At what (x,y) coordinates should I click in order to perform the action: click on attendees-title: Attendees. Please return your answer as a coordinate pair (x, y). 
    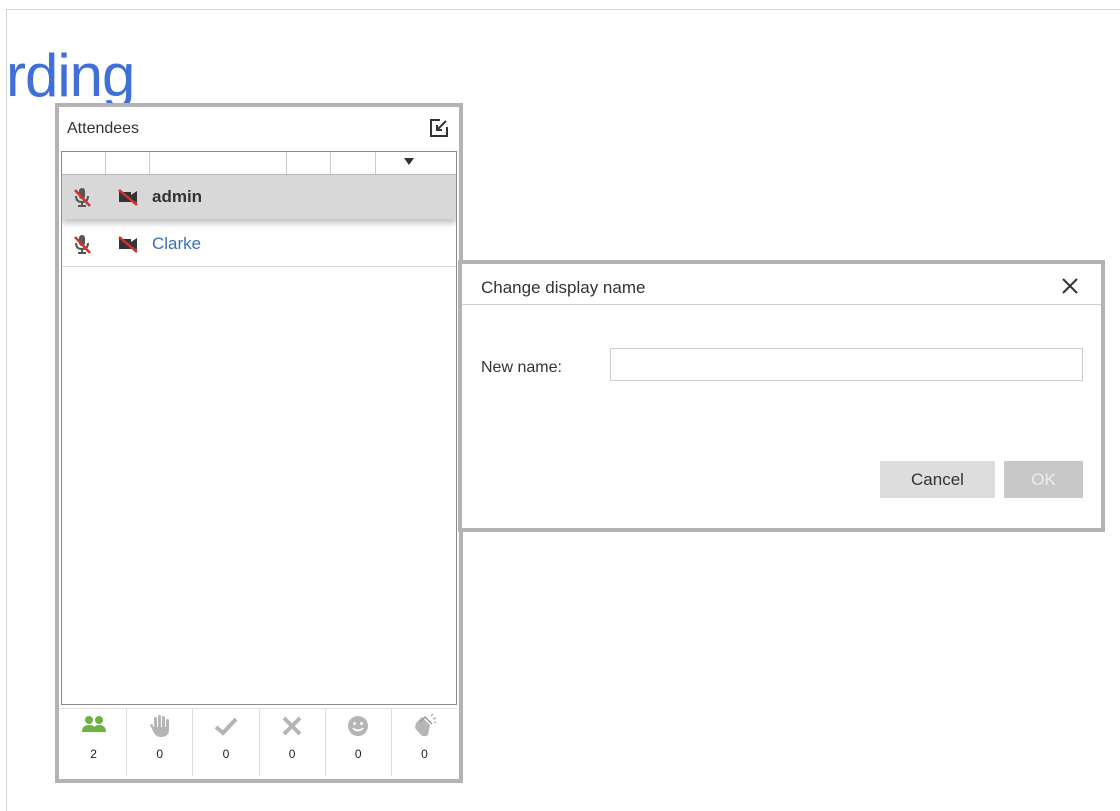
    Looking at the image, I should click on (103, 128).